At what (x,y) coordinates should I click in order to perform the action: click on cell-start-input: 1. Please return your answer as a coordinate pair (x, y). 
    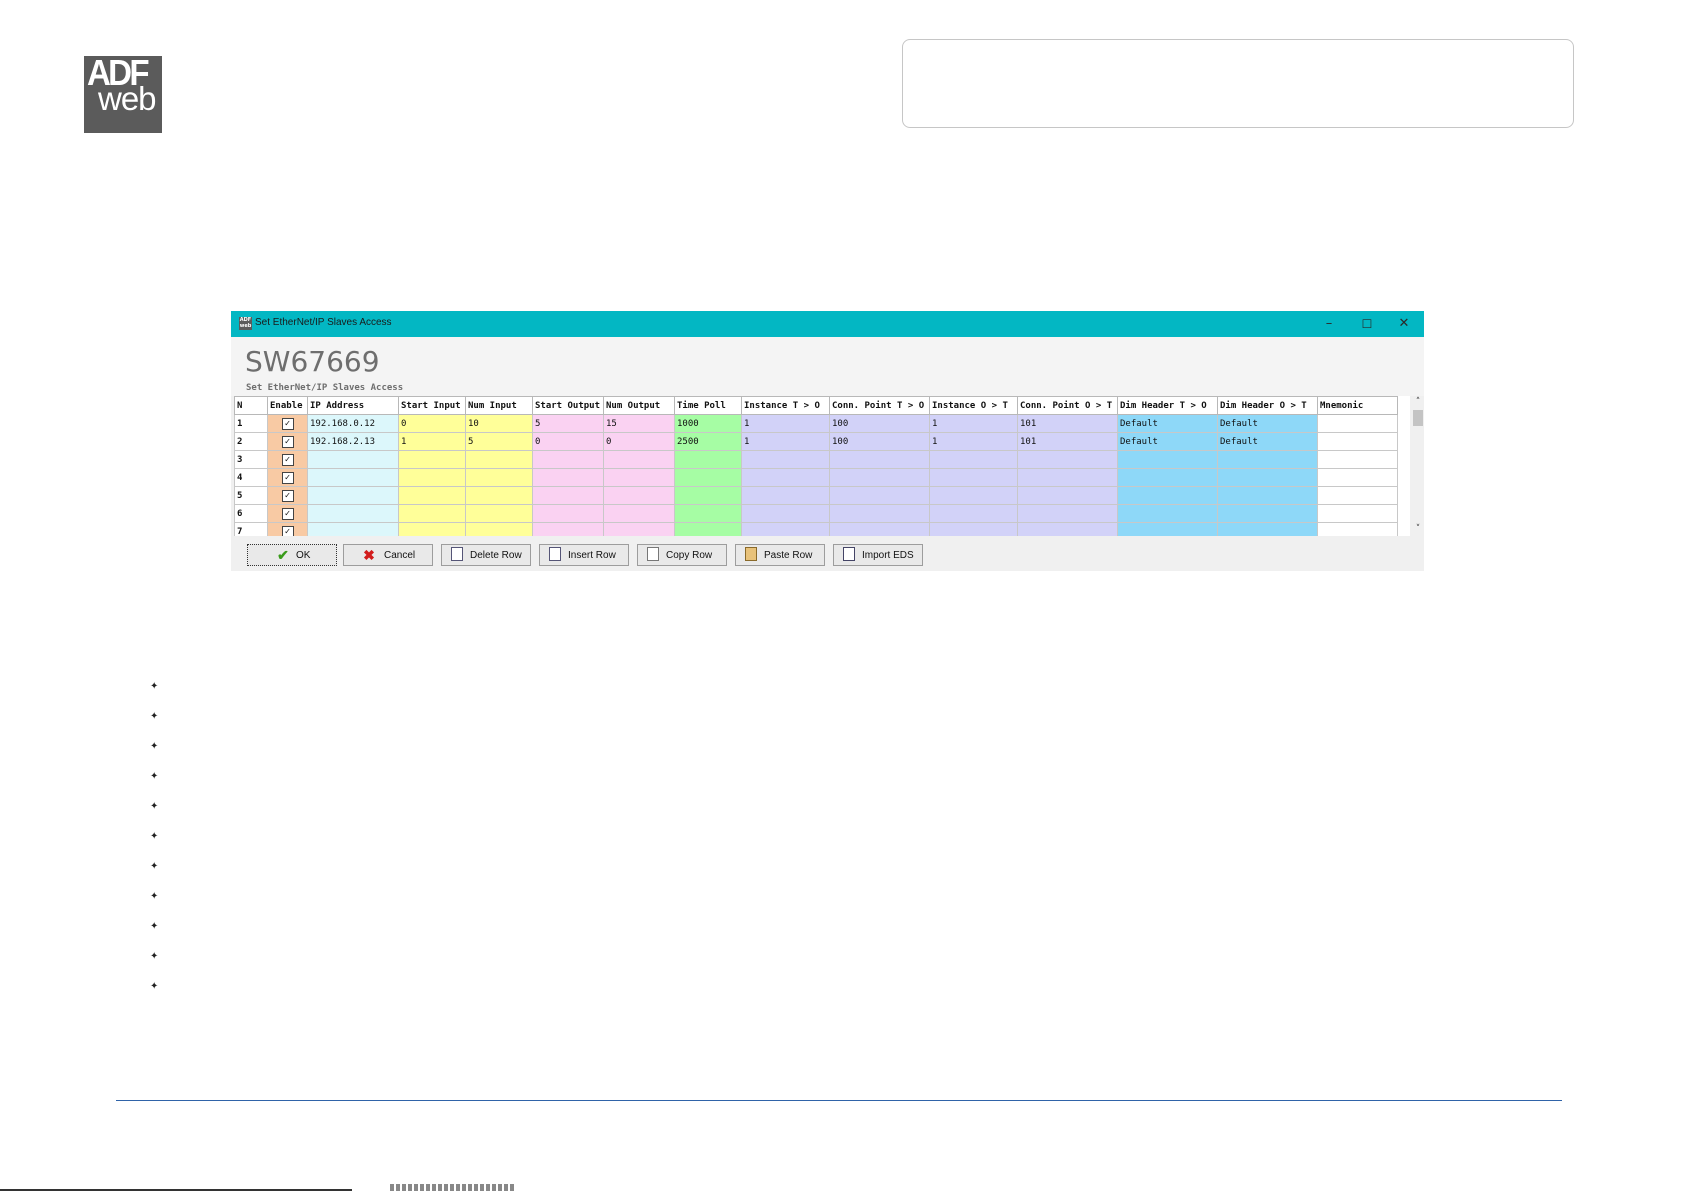
    Looking at the image, I should click on (432, 441).